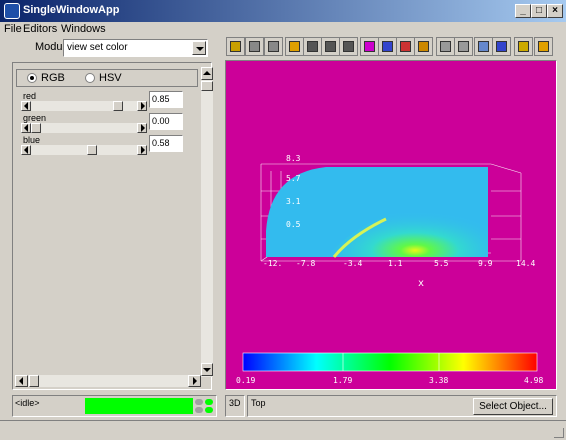 The width and height of the screenshot is (566, 440). I want to click on print-tool-button, so click(445, 46).